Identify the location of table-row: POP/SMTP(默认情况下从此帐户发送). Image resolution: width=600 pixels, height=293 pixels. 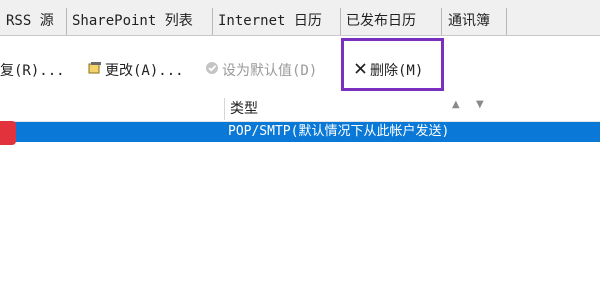
(300, 132).